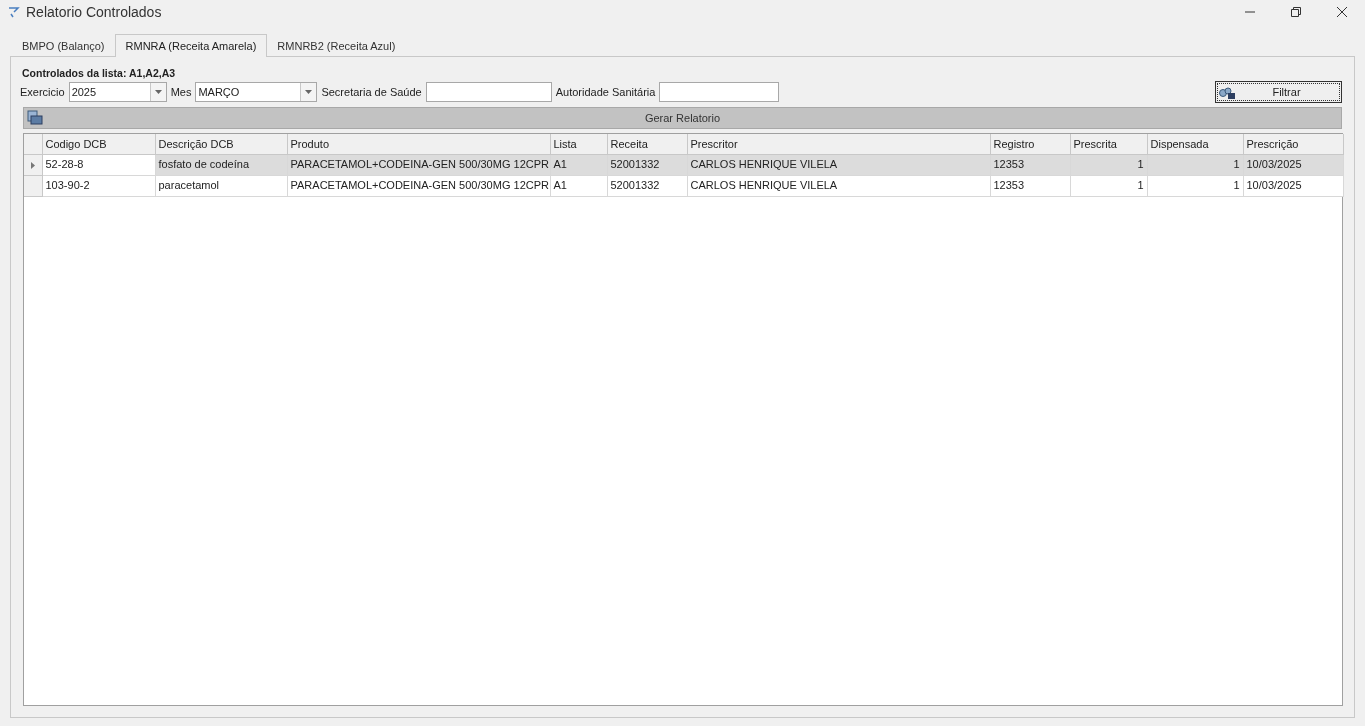 This screenshot has height=726, width=1365. I want to click on column-header: Descrição DCB, so click(221, 144).